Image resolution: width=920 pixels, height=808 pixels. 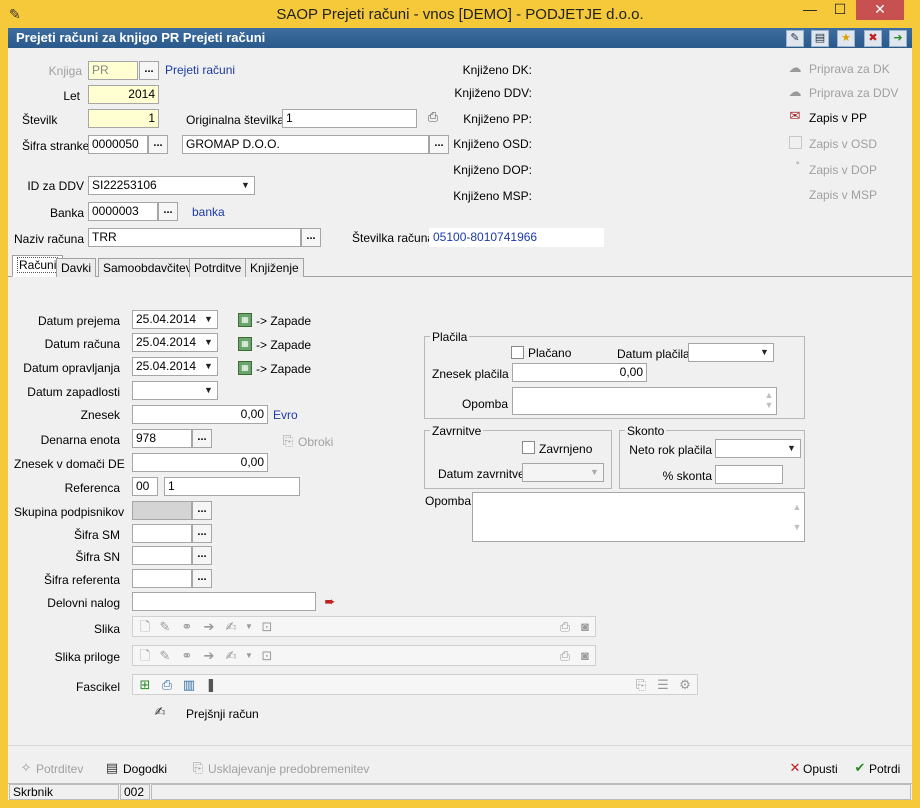 What do you see at coordinates (846, 38) in the screenshot?
I see `star-icon: ★` at bounding box center [846, 38].